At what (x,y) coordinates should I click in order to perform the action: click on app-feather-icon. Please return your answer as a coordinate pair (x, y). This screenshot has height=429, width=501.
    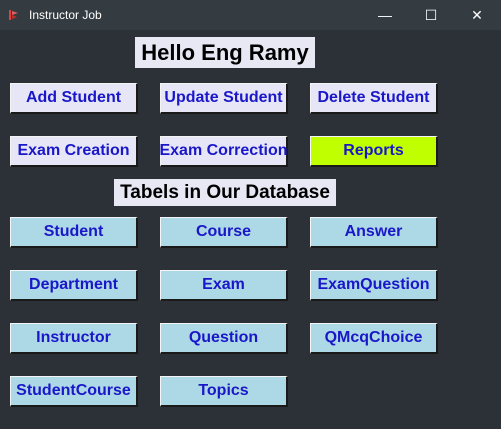
    Looking at the image, I should click on (13, 15).